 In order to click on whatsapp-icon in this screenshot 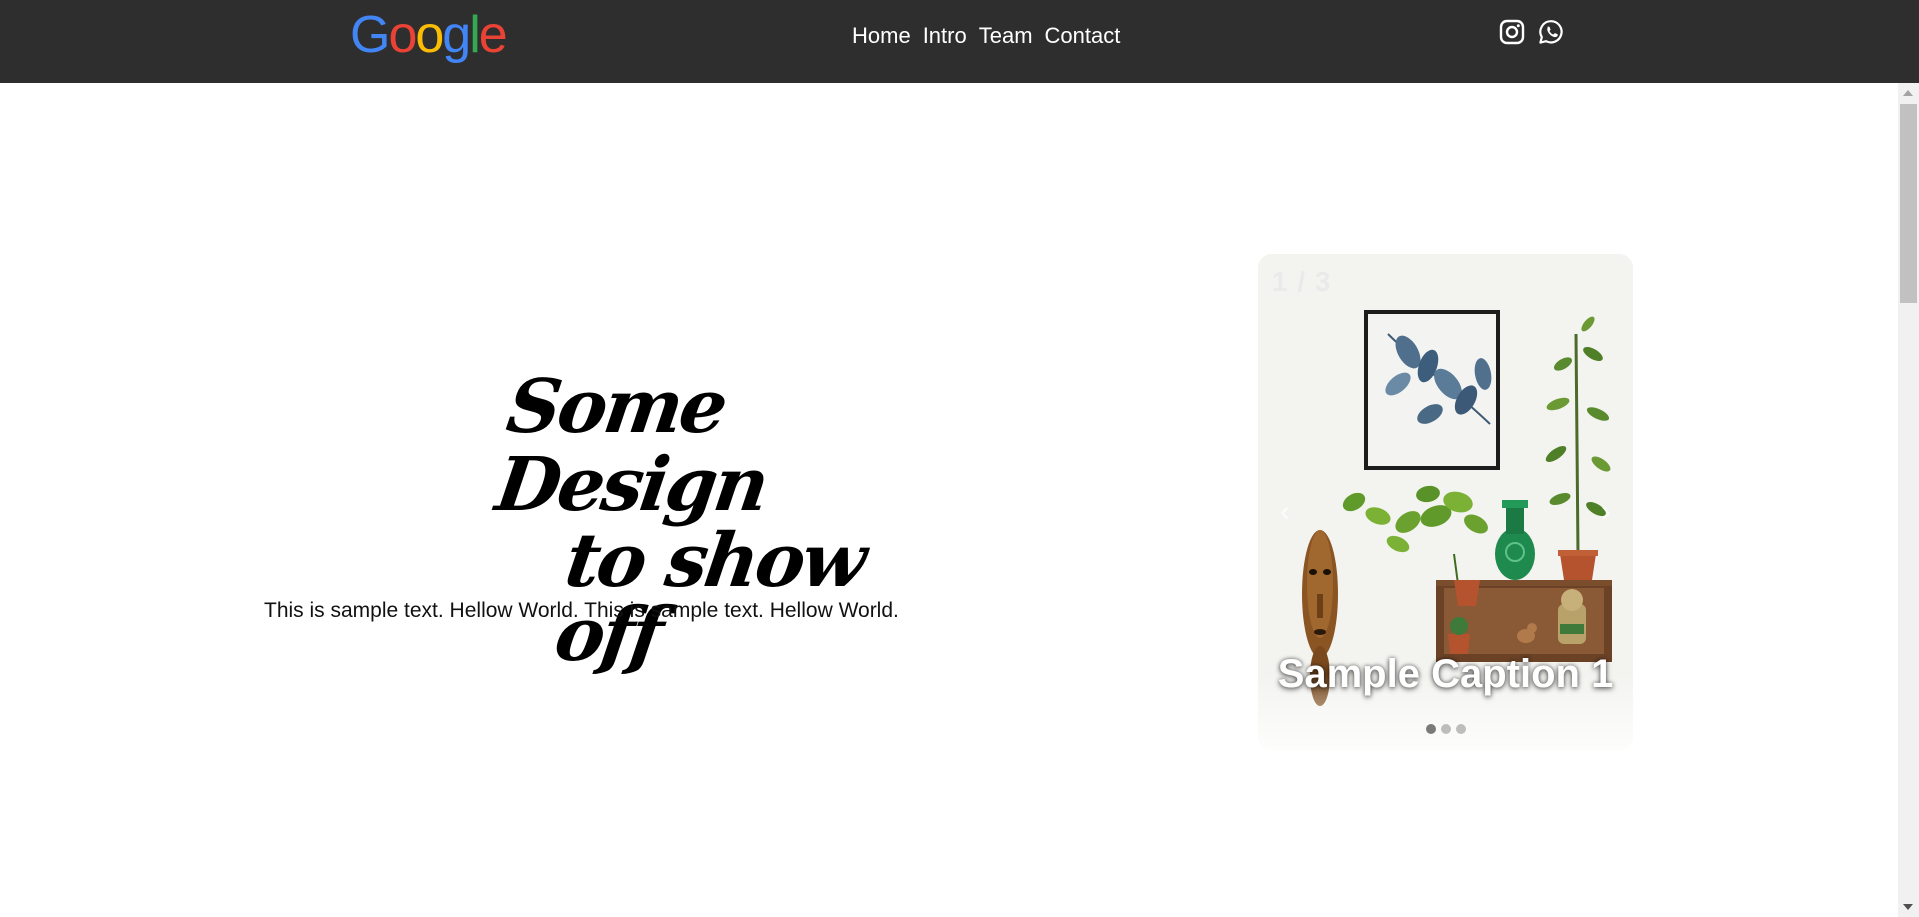, I will do `click(1551, 32)`.